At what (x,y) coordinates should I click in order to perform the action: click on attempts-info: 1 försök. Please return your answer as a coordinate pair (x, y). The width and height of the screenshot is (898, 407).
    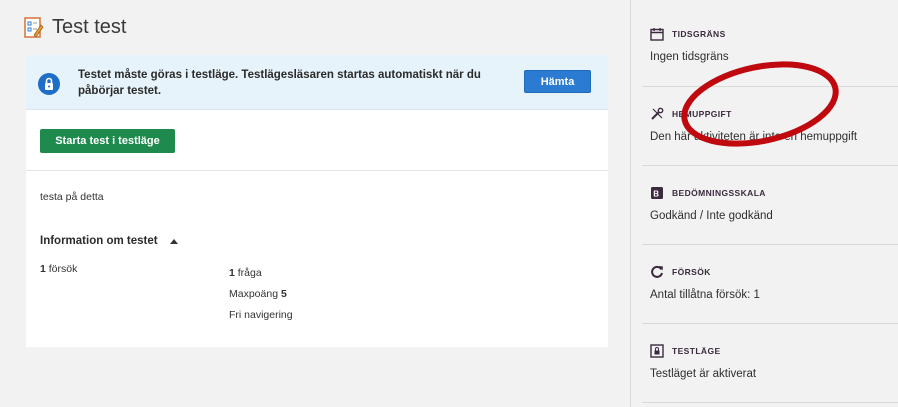
    Looking at the image, I should click on (58, 269).